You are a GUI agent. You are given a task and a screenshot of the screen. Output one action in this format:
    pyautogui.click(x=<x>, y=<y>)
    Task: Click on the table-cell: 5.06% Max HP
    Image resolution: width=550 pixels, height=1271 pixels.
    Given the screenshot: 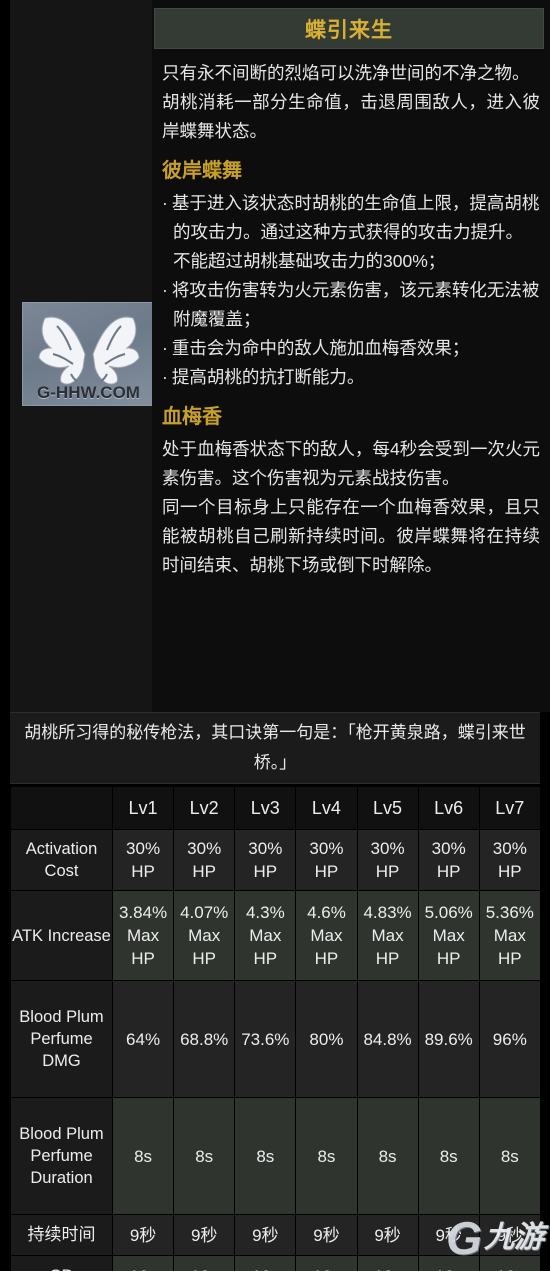 What is the action you would take?
    pyautogui.click(x=448, y=935)
    